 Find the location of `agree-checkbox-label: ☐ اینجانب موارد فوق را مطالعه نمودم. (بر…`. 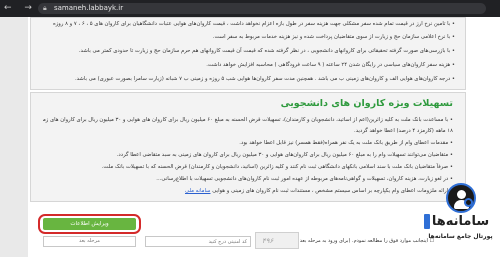

agree-checkbox-label: ☐ اینجانب موارد فوق را مطالعه نمودم. (بر… is located at coordinates (367, 241).